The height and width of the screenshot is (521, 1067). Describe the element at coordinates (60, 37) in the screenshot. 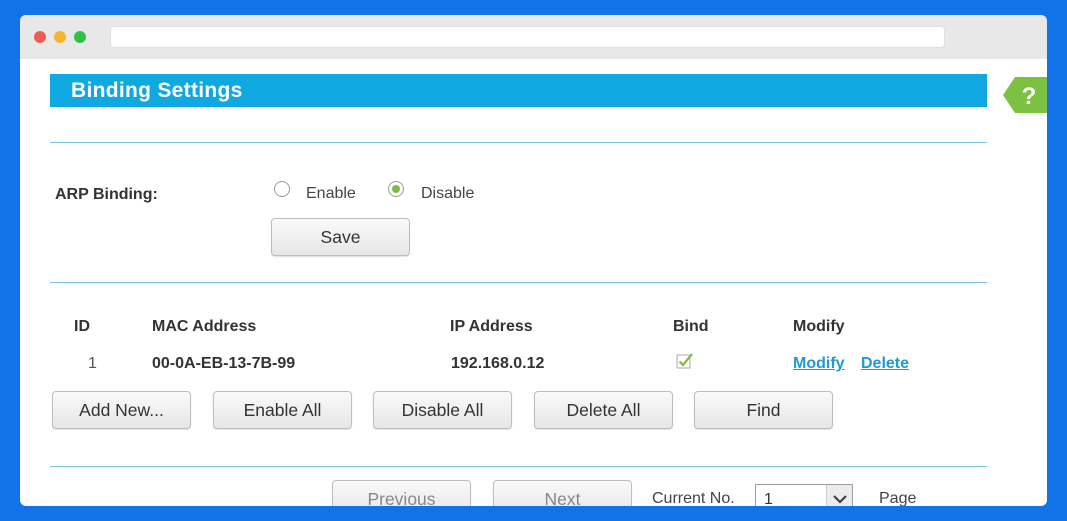

I see `minimize-window-icon` at that location.